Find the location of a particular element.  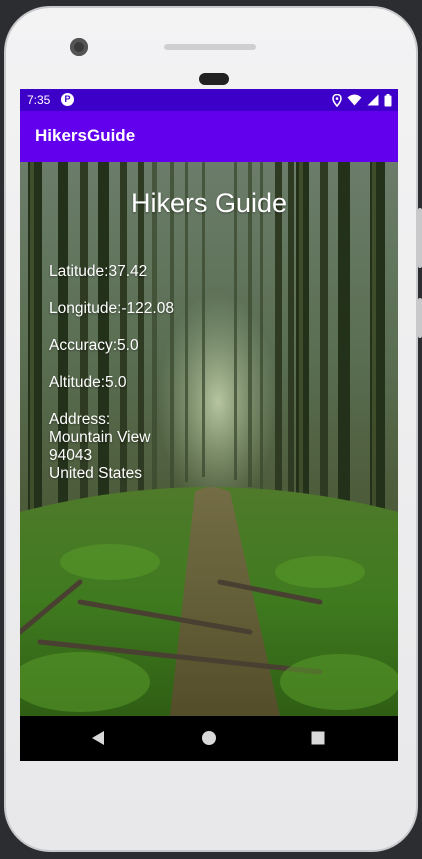

altitude-text: Altitude:5.0 is located at coordinates (88, 382).